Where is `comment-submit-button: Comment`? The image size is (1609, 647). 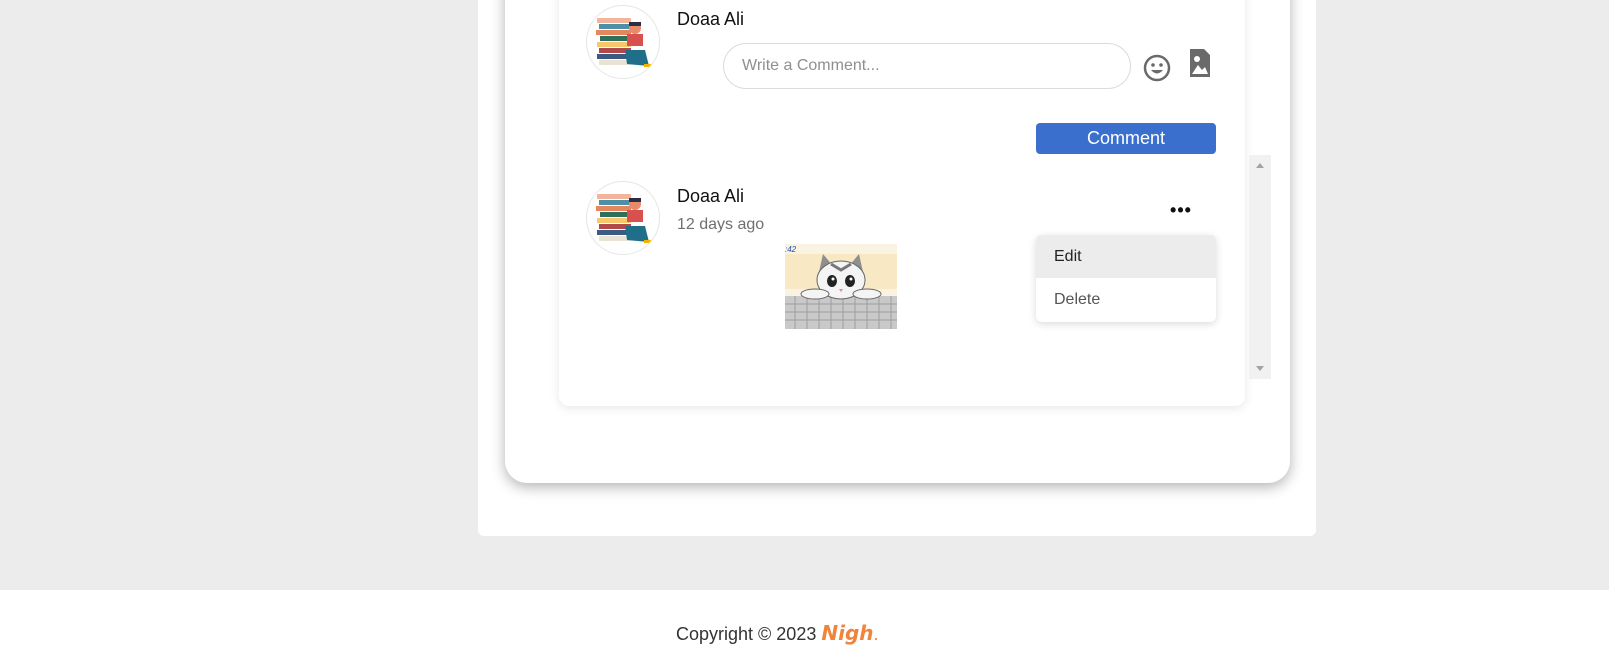
comment-submit-button: Comment is located at coordinates (1126, 138).